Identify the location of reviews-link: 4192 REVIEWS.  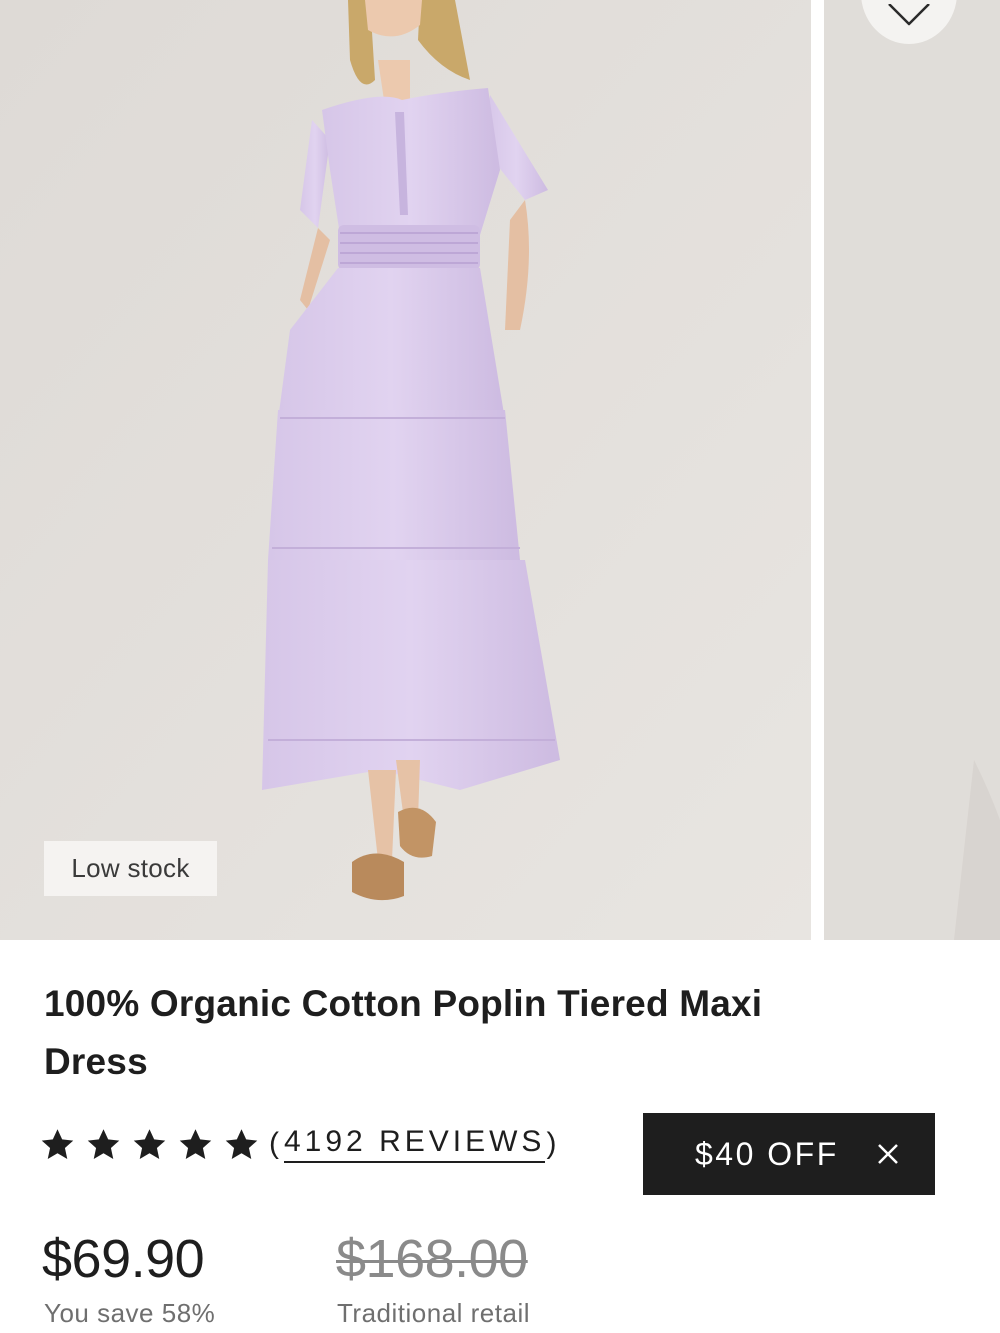
(415, 1144).